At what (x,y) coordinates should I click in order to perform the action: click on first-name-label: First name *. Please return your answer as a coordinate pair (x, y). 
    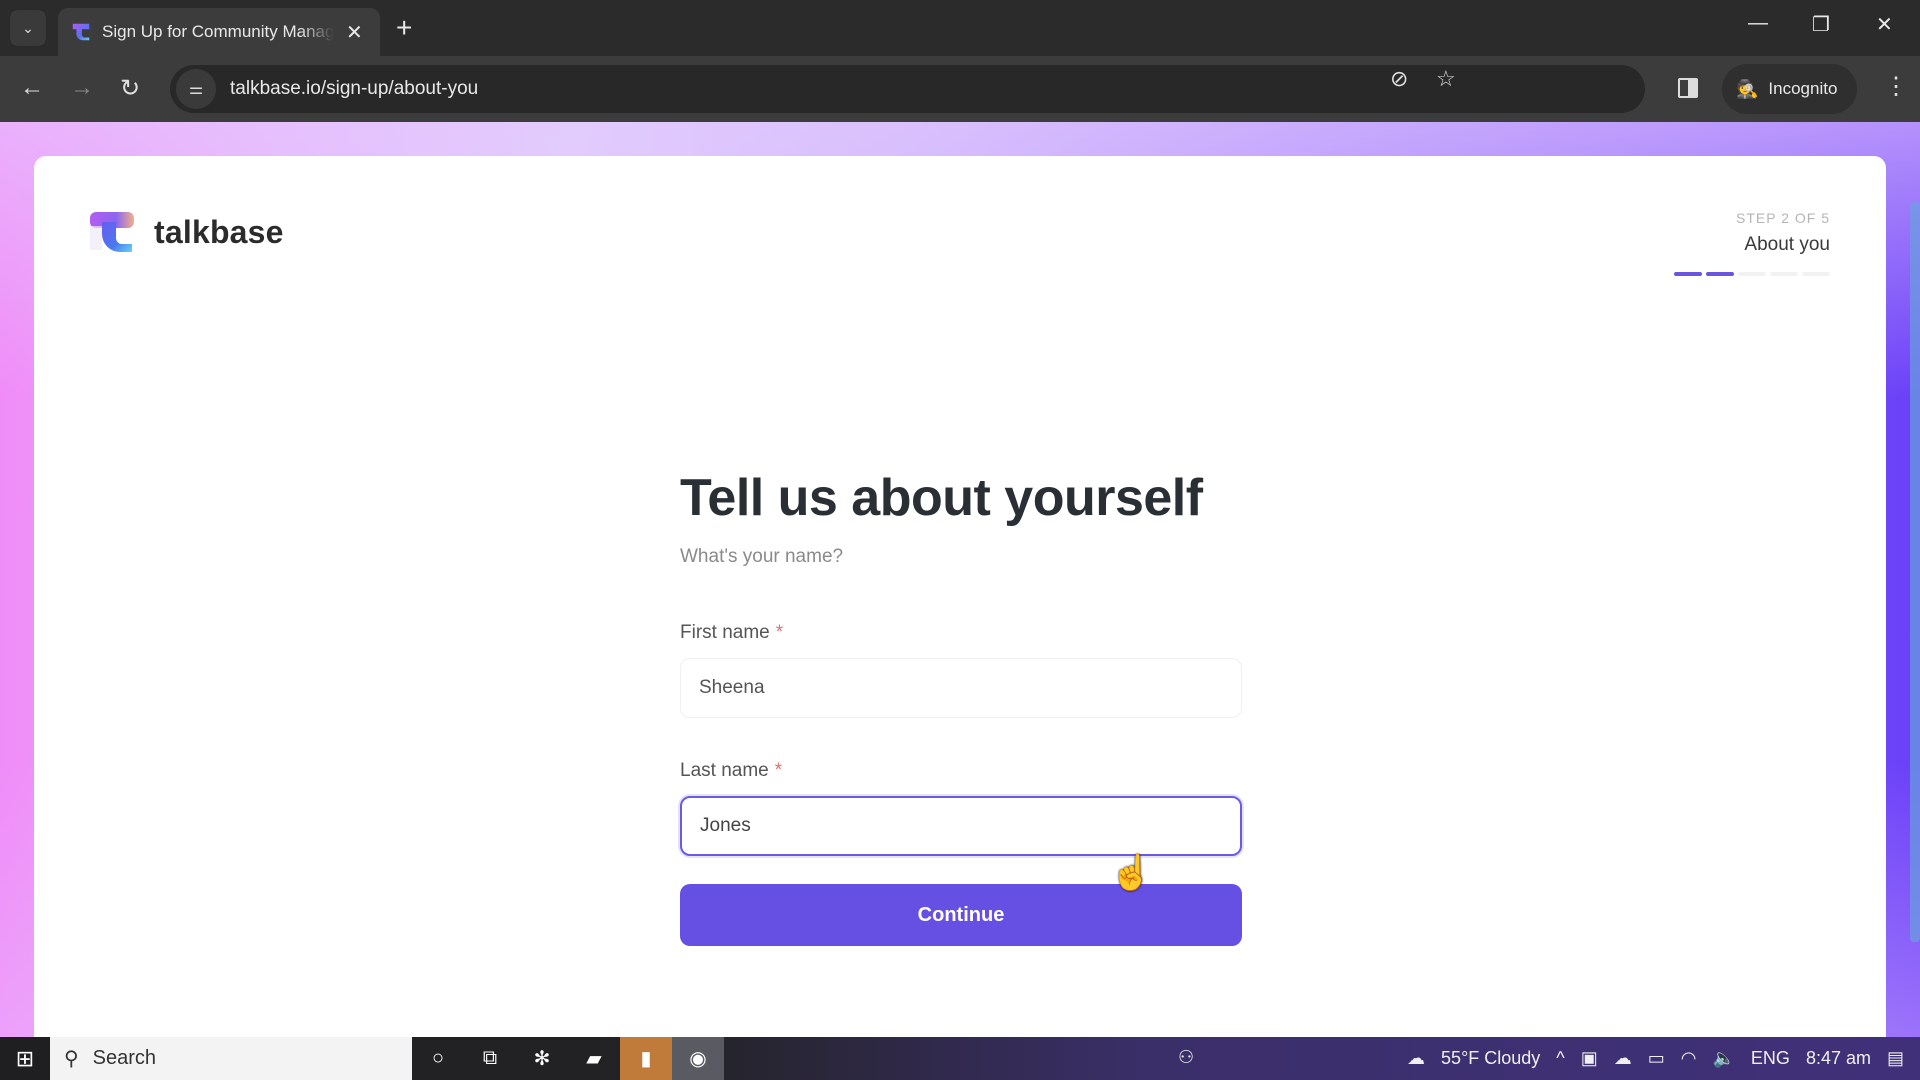
    Looking at the image, I should click on (961, 633).